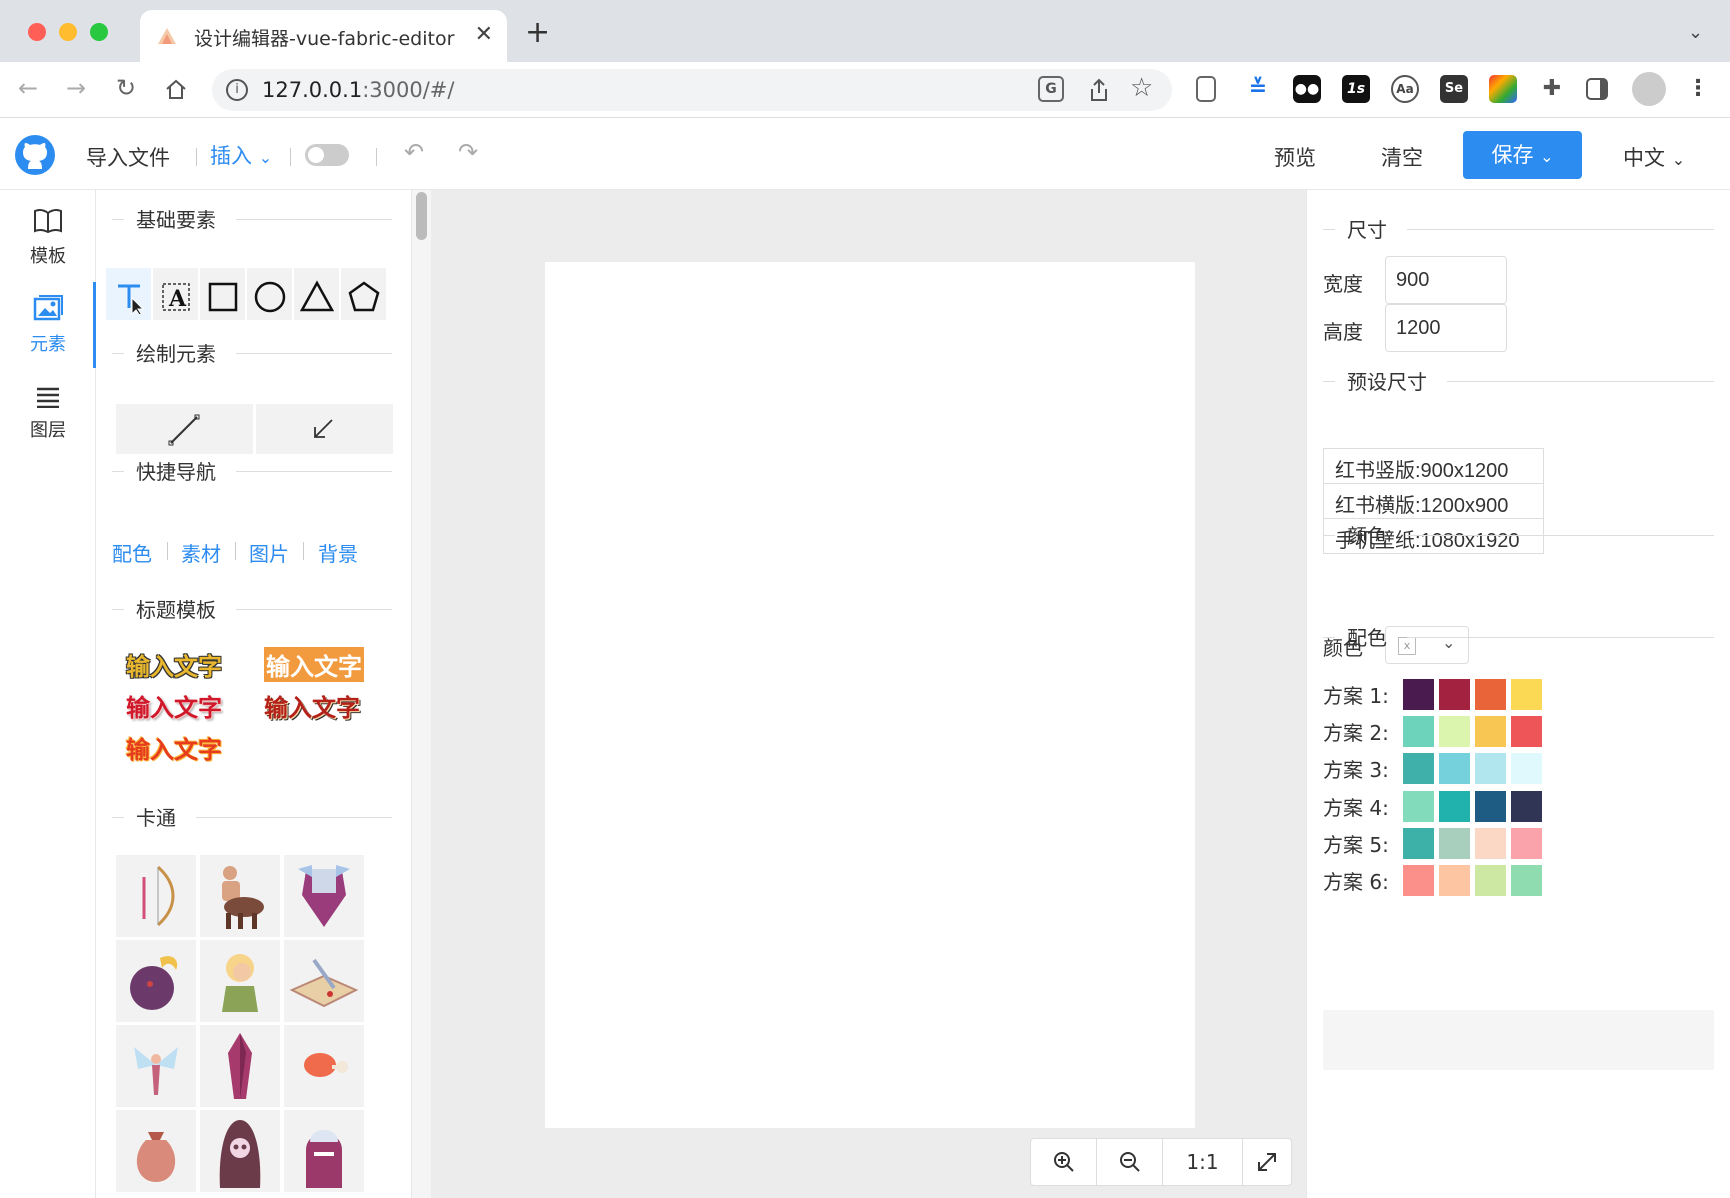 Image resolution: width=1730 pixels, height=1198 pixels. Describe the element at coordinates (1654, 157) in the screenshot. I see `language-dropdown: 中文 ⌄` at that location.